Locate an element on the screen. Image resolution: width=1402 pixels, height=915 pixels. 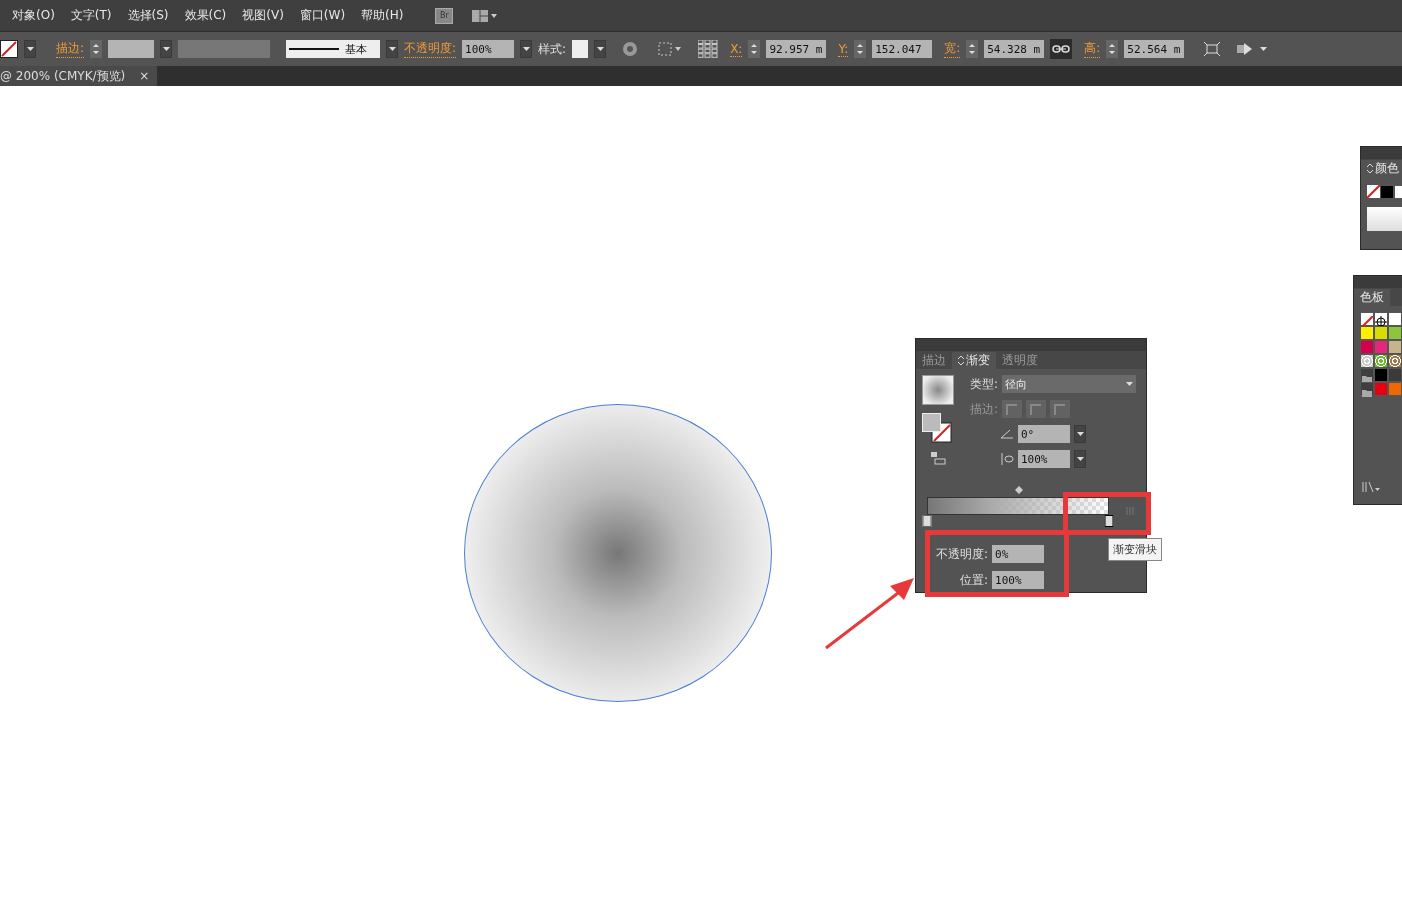
swatch-library-icon is located at coordinates (1371, 487).